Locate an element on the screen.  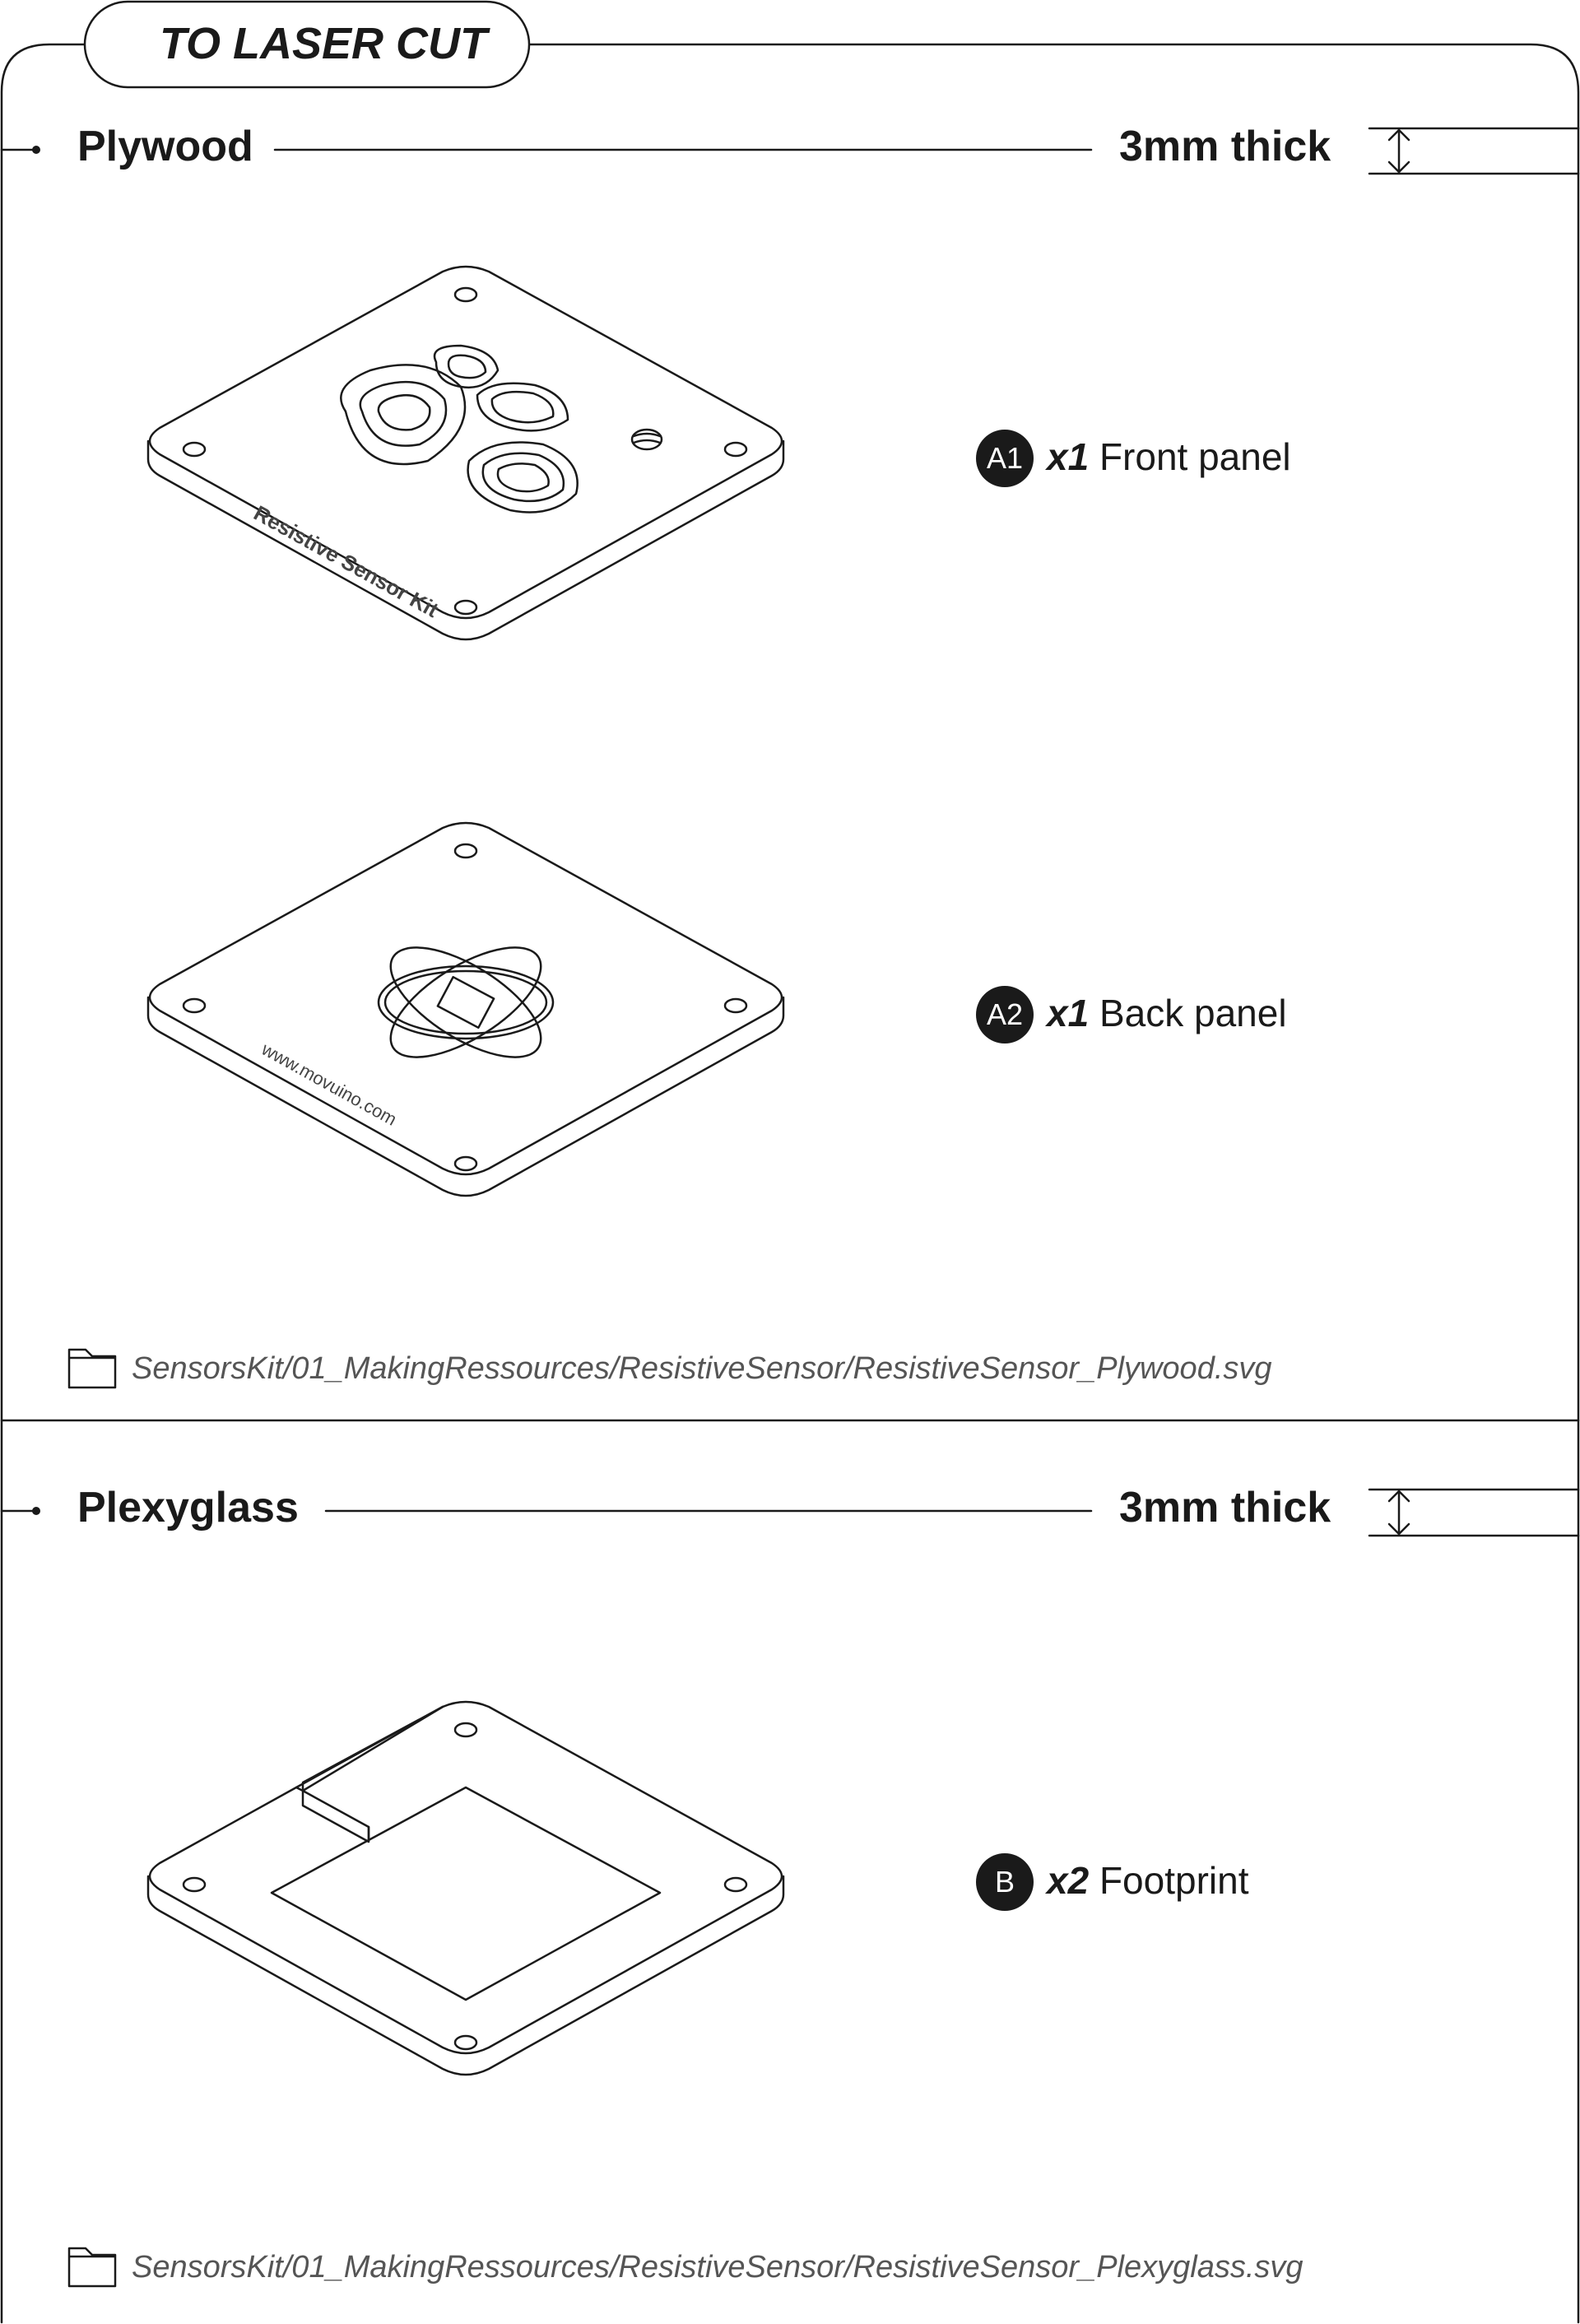
part-label-front-panel: x1 Front panel is located at coordinates (1169, 457).